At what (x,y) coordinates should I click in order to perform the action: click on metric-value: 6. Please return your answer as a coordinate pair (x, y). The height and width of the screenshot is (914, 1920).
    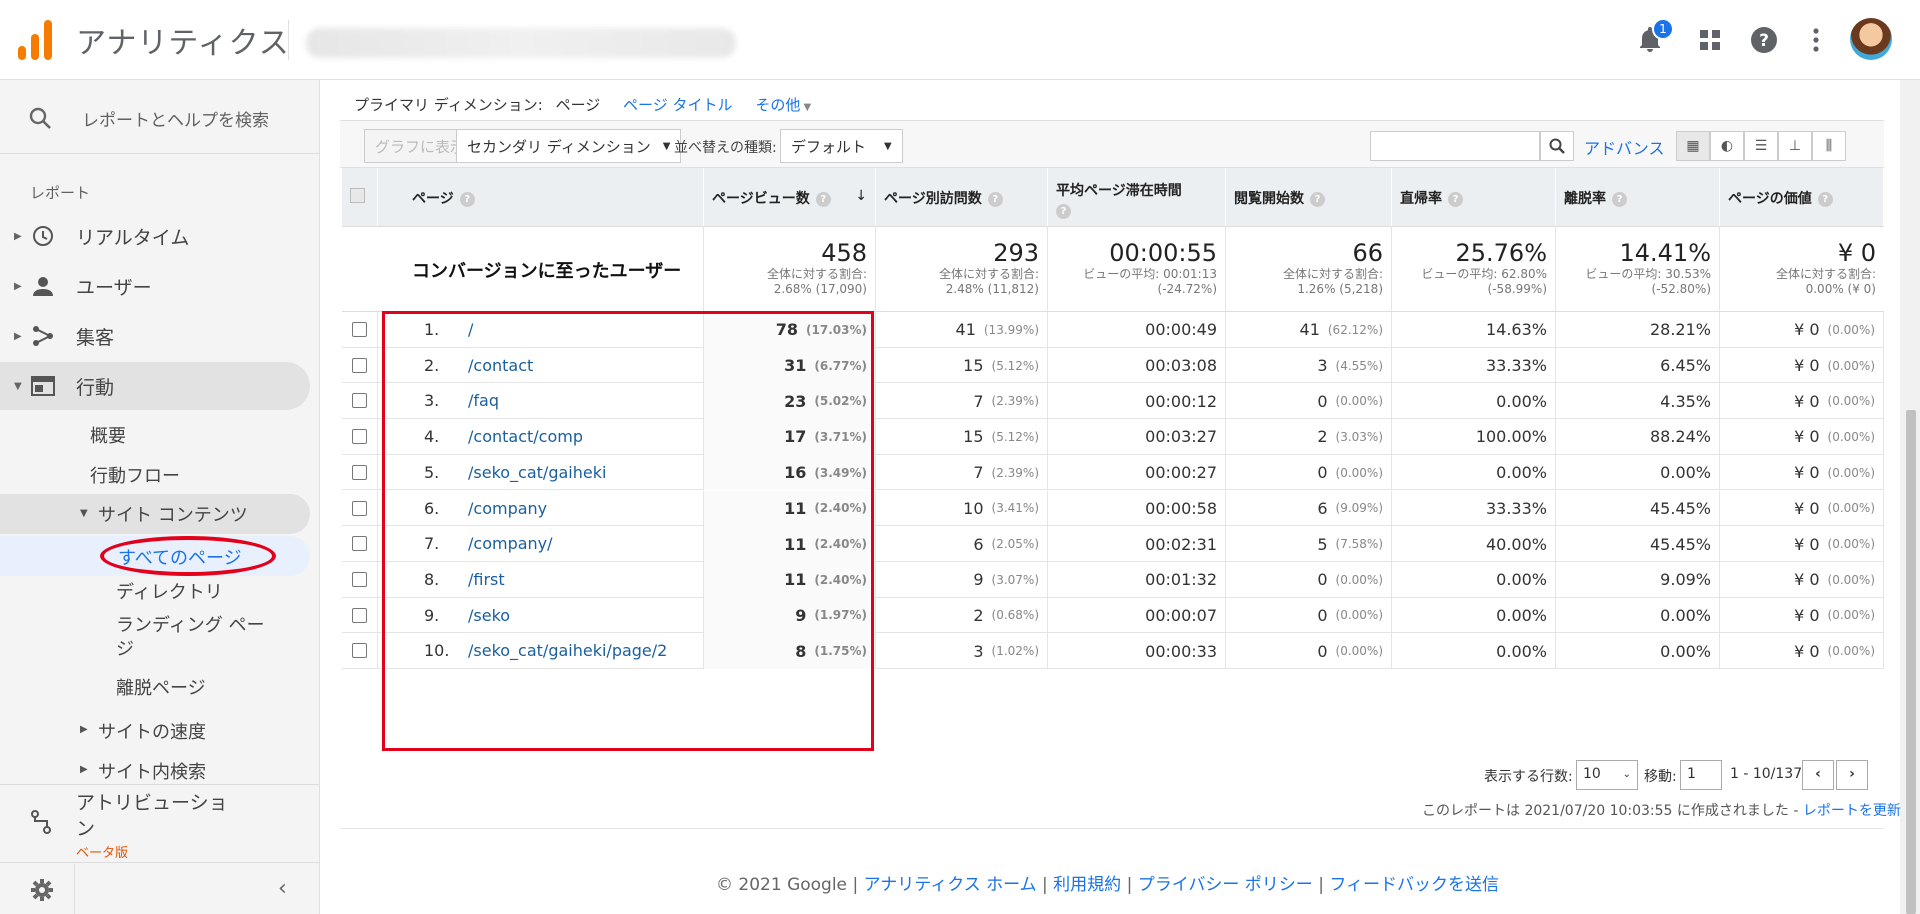
    Looking at the image, I should click on (1322, 508).